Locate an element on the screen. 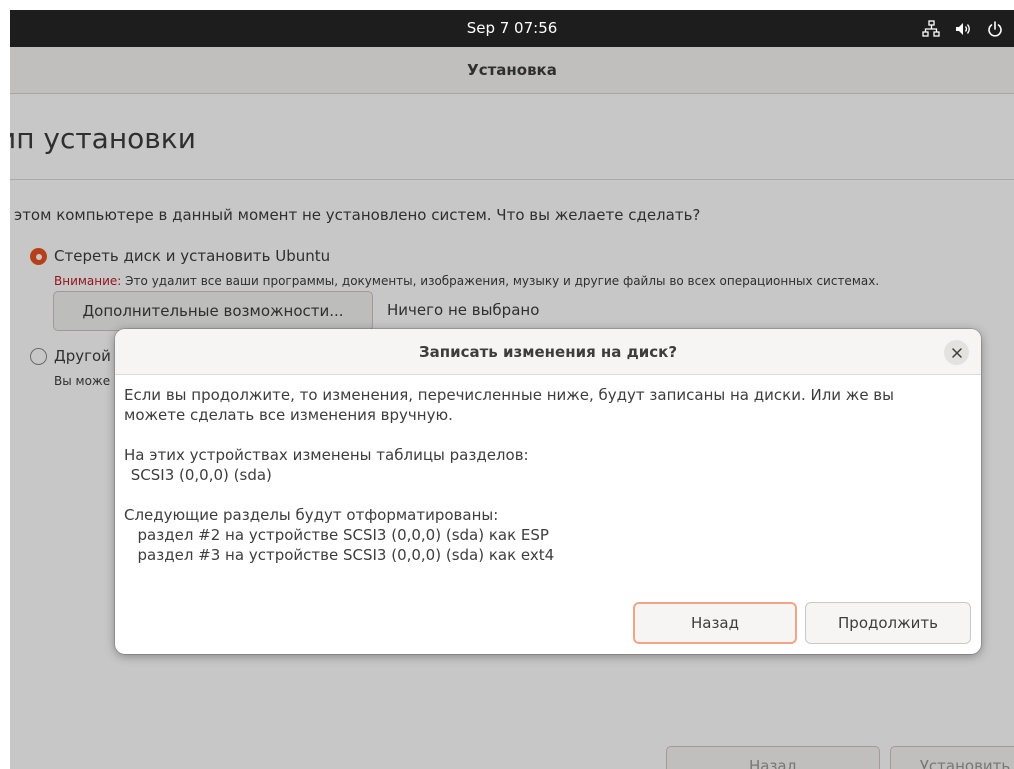 The width and height of the screenshot is (1014, 769). power-icon is located at coordinates (995, 29).